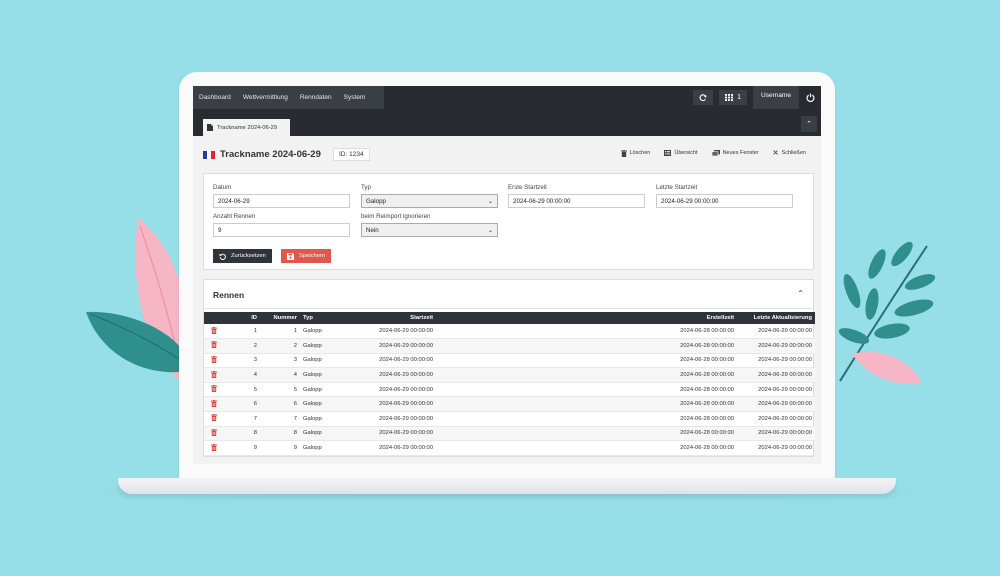 This screenshot has width=1000, height=576. What do you see at coordinates (320, 318) in the screenshot?
I see `column-header-typ: Typ` at bounding box center [320, 318].